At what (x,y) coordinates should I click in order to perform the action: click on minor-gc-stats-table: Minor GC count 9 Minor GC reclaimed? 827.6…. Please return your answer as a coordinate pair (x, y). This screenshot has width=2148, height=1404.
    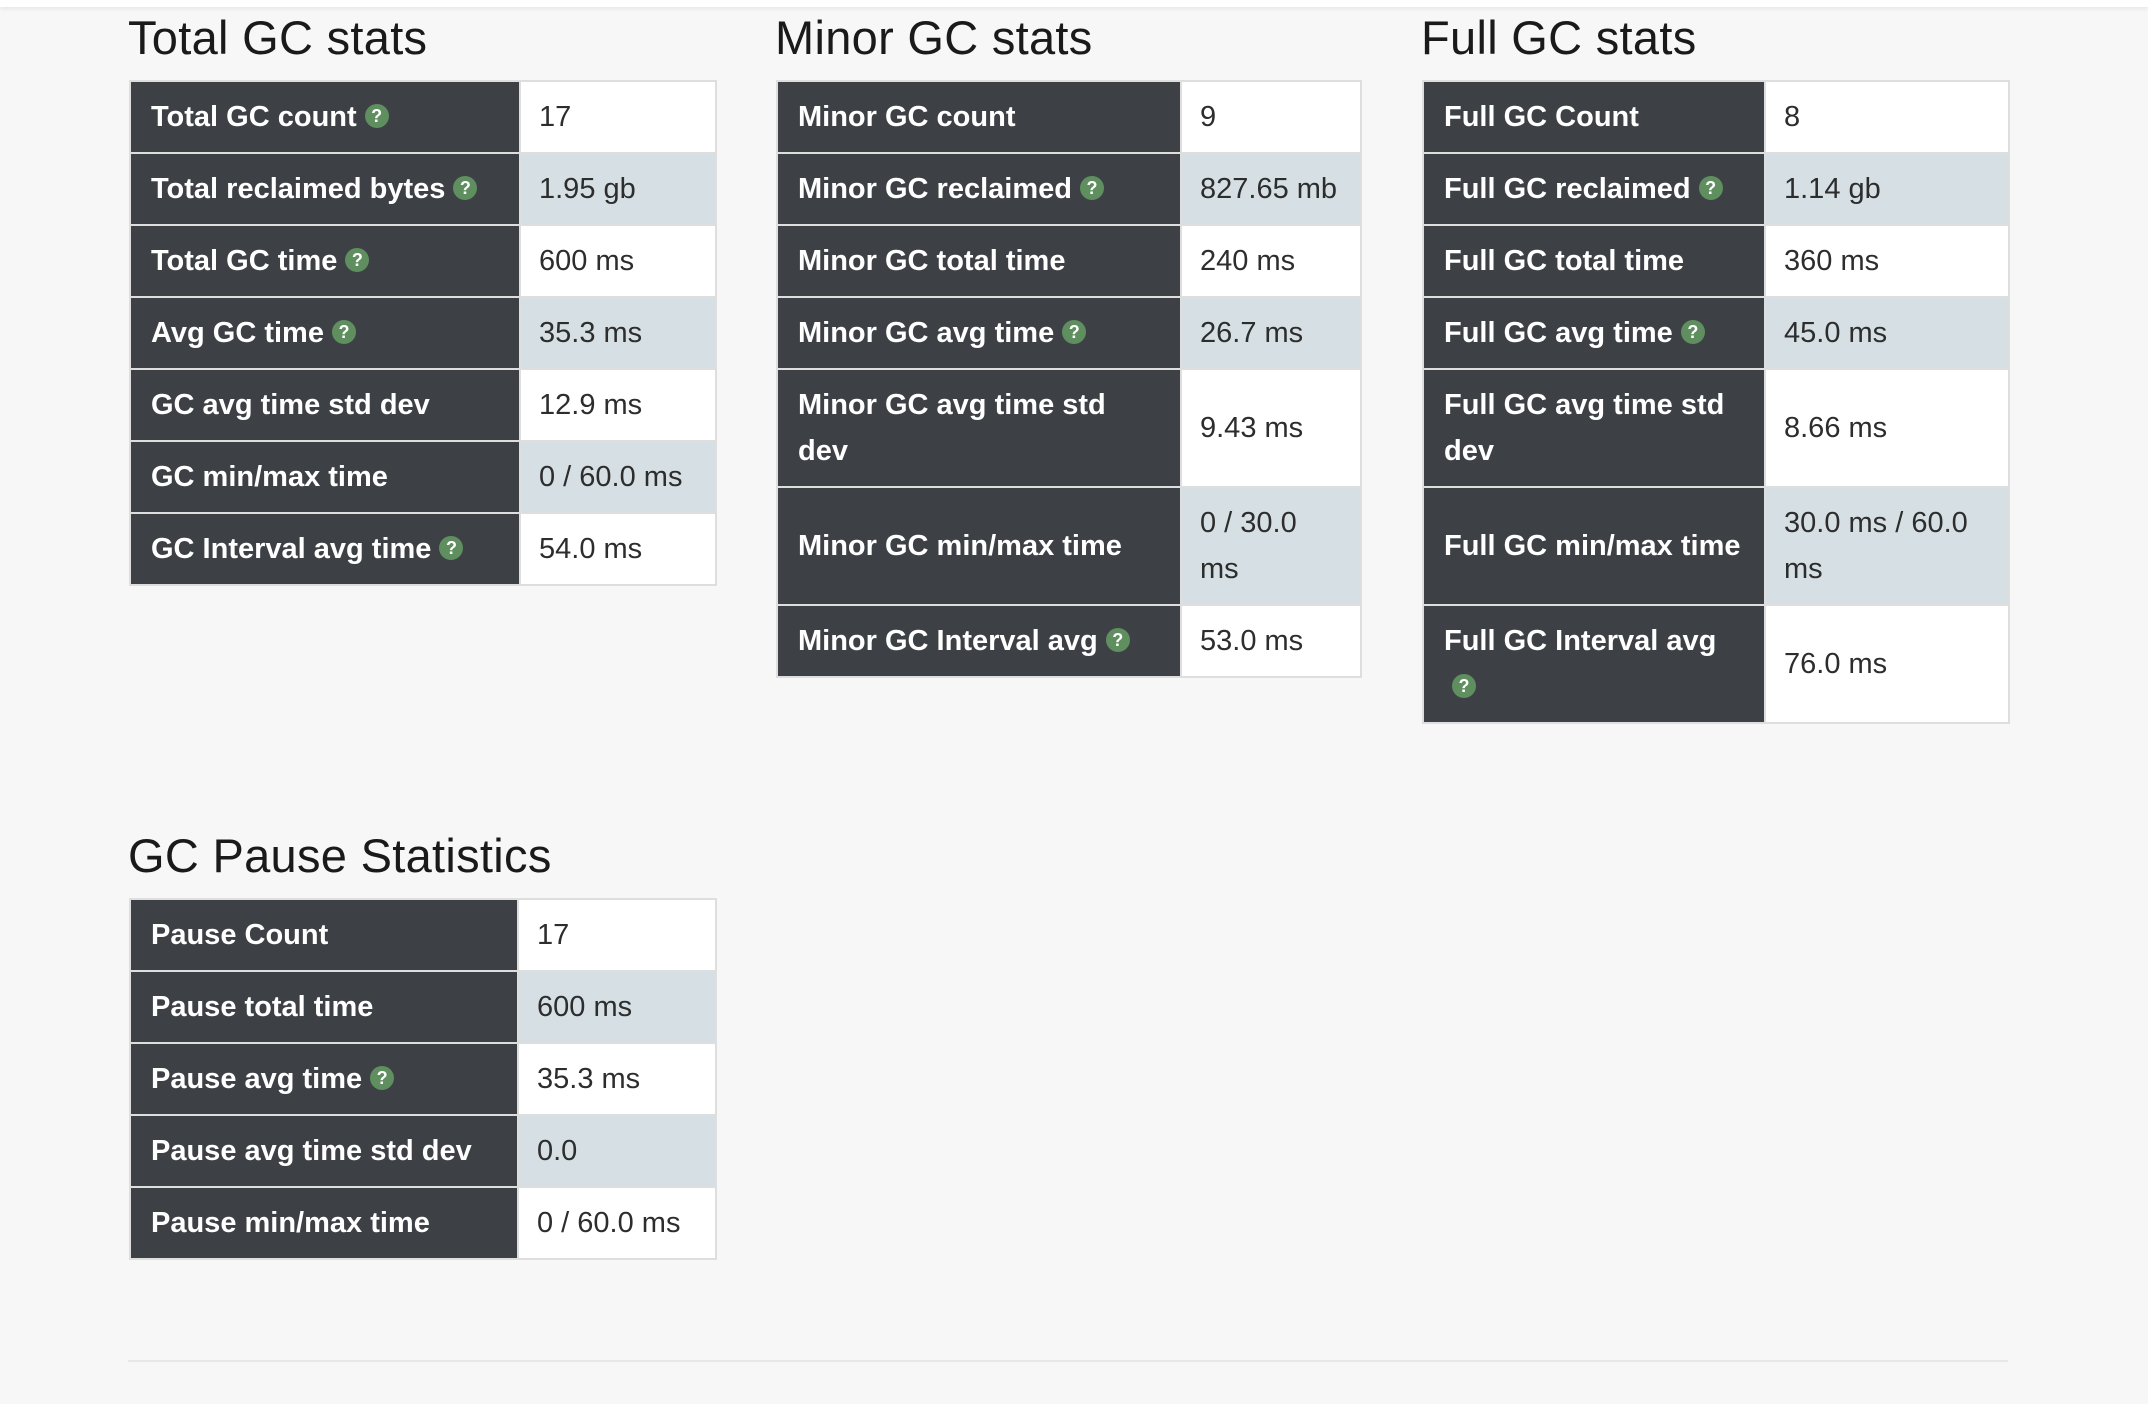
    Looking at the image, I should click on (1069, 379).